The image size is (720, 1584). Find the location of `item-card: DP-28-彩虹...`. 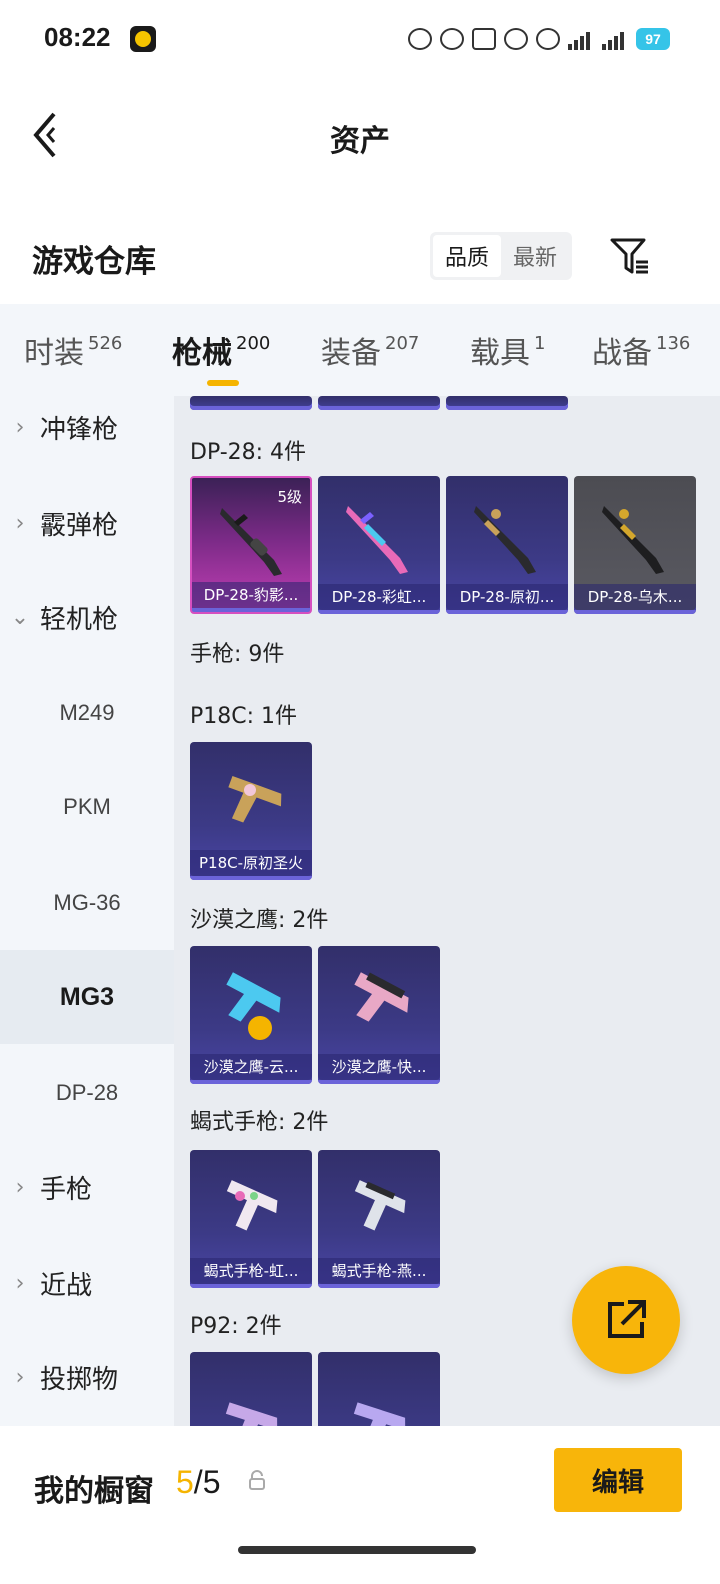

item-card: DP-28-彩虹... is located at coordinates (379, 545).